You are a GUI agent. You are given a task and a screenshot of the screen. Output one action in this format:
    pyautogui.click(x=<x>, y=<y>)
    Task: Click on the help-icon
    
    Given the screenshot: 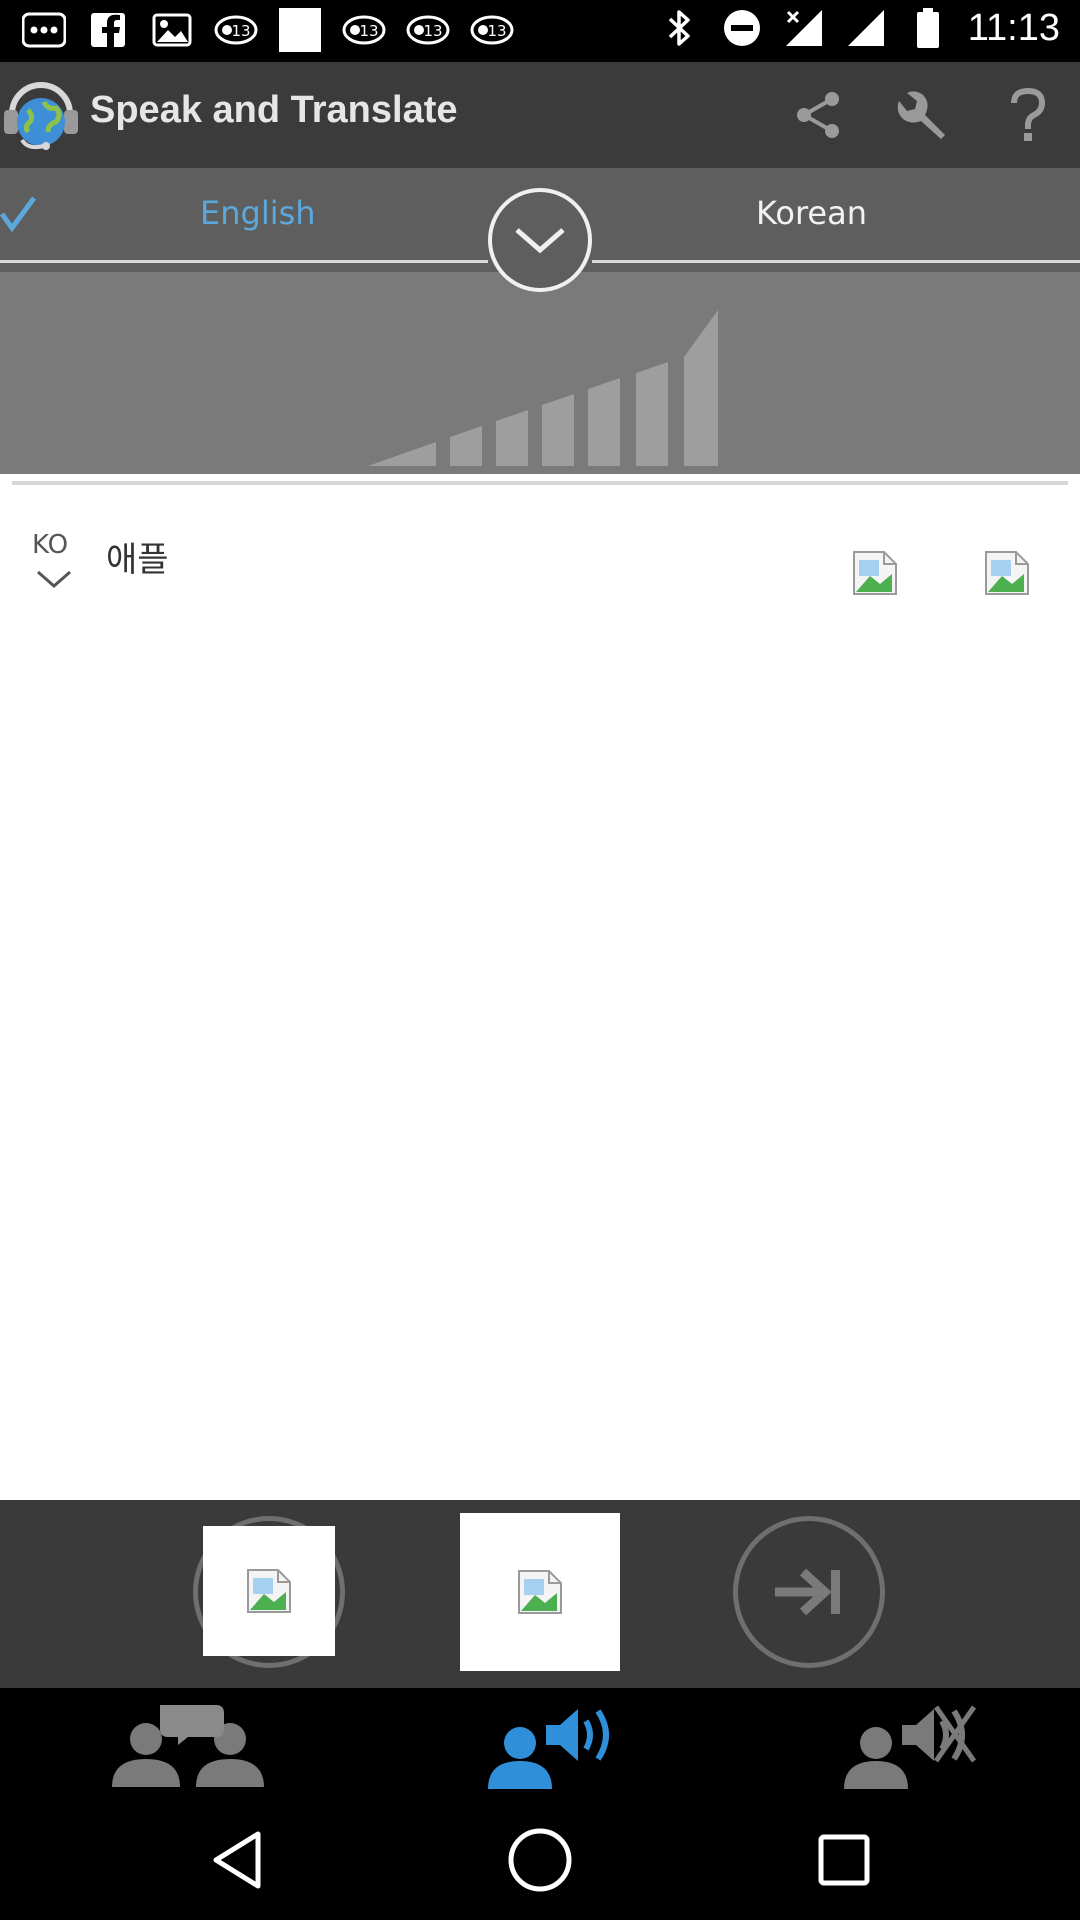 What is the action you would take?
    pyautogui.click(x=1028, y=115)
    